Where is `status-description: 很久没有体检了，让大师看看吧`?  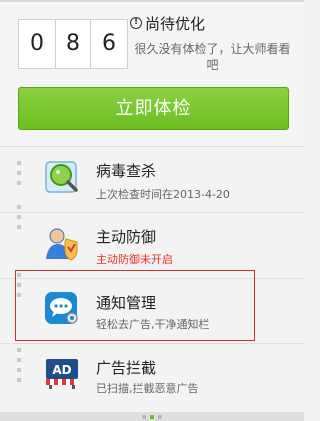 status-description: 很久没有体检了，让大师看看吧 is located at coordinates (212, 57).